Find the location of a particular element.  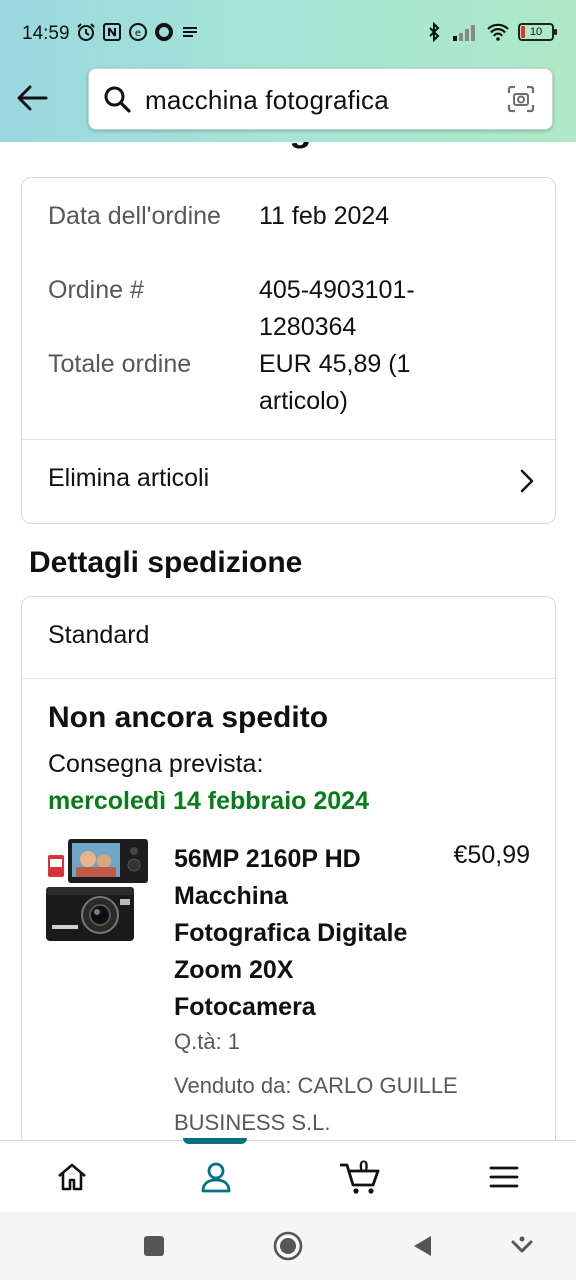

back-button is located at coordinates (32, 98).